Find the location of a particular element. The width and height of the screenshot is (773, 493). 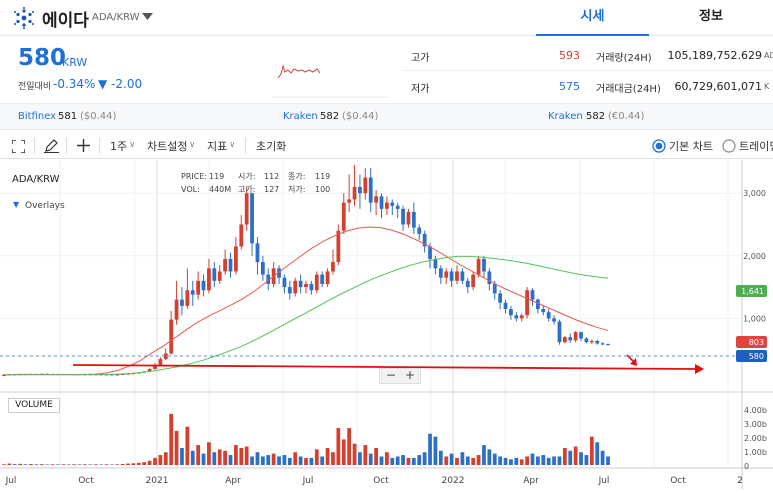

trading-chart-option: 트레이딩 is located at coordinates (756, 146).